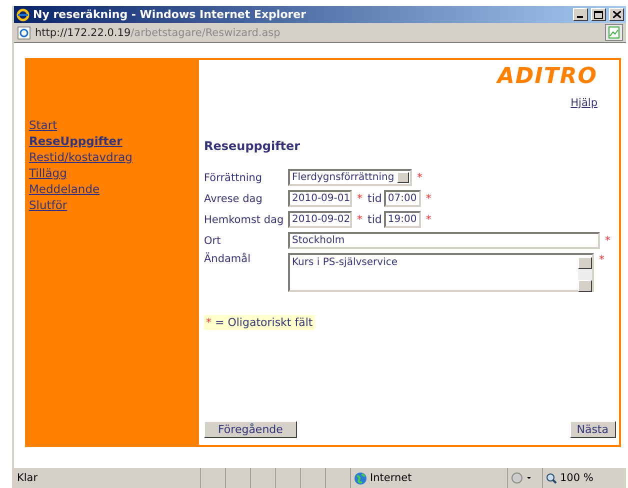  What do you see at coordinates (402, 219) in the screenshot?
I see `time-field: 19:00` at bounding box center [402, 219].